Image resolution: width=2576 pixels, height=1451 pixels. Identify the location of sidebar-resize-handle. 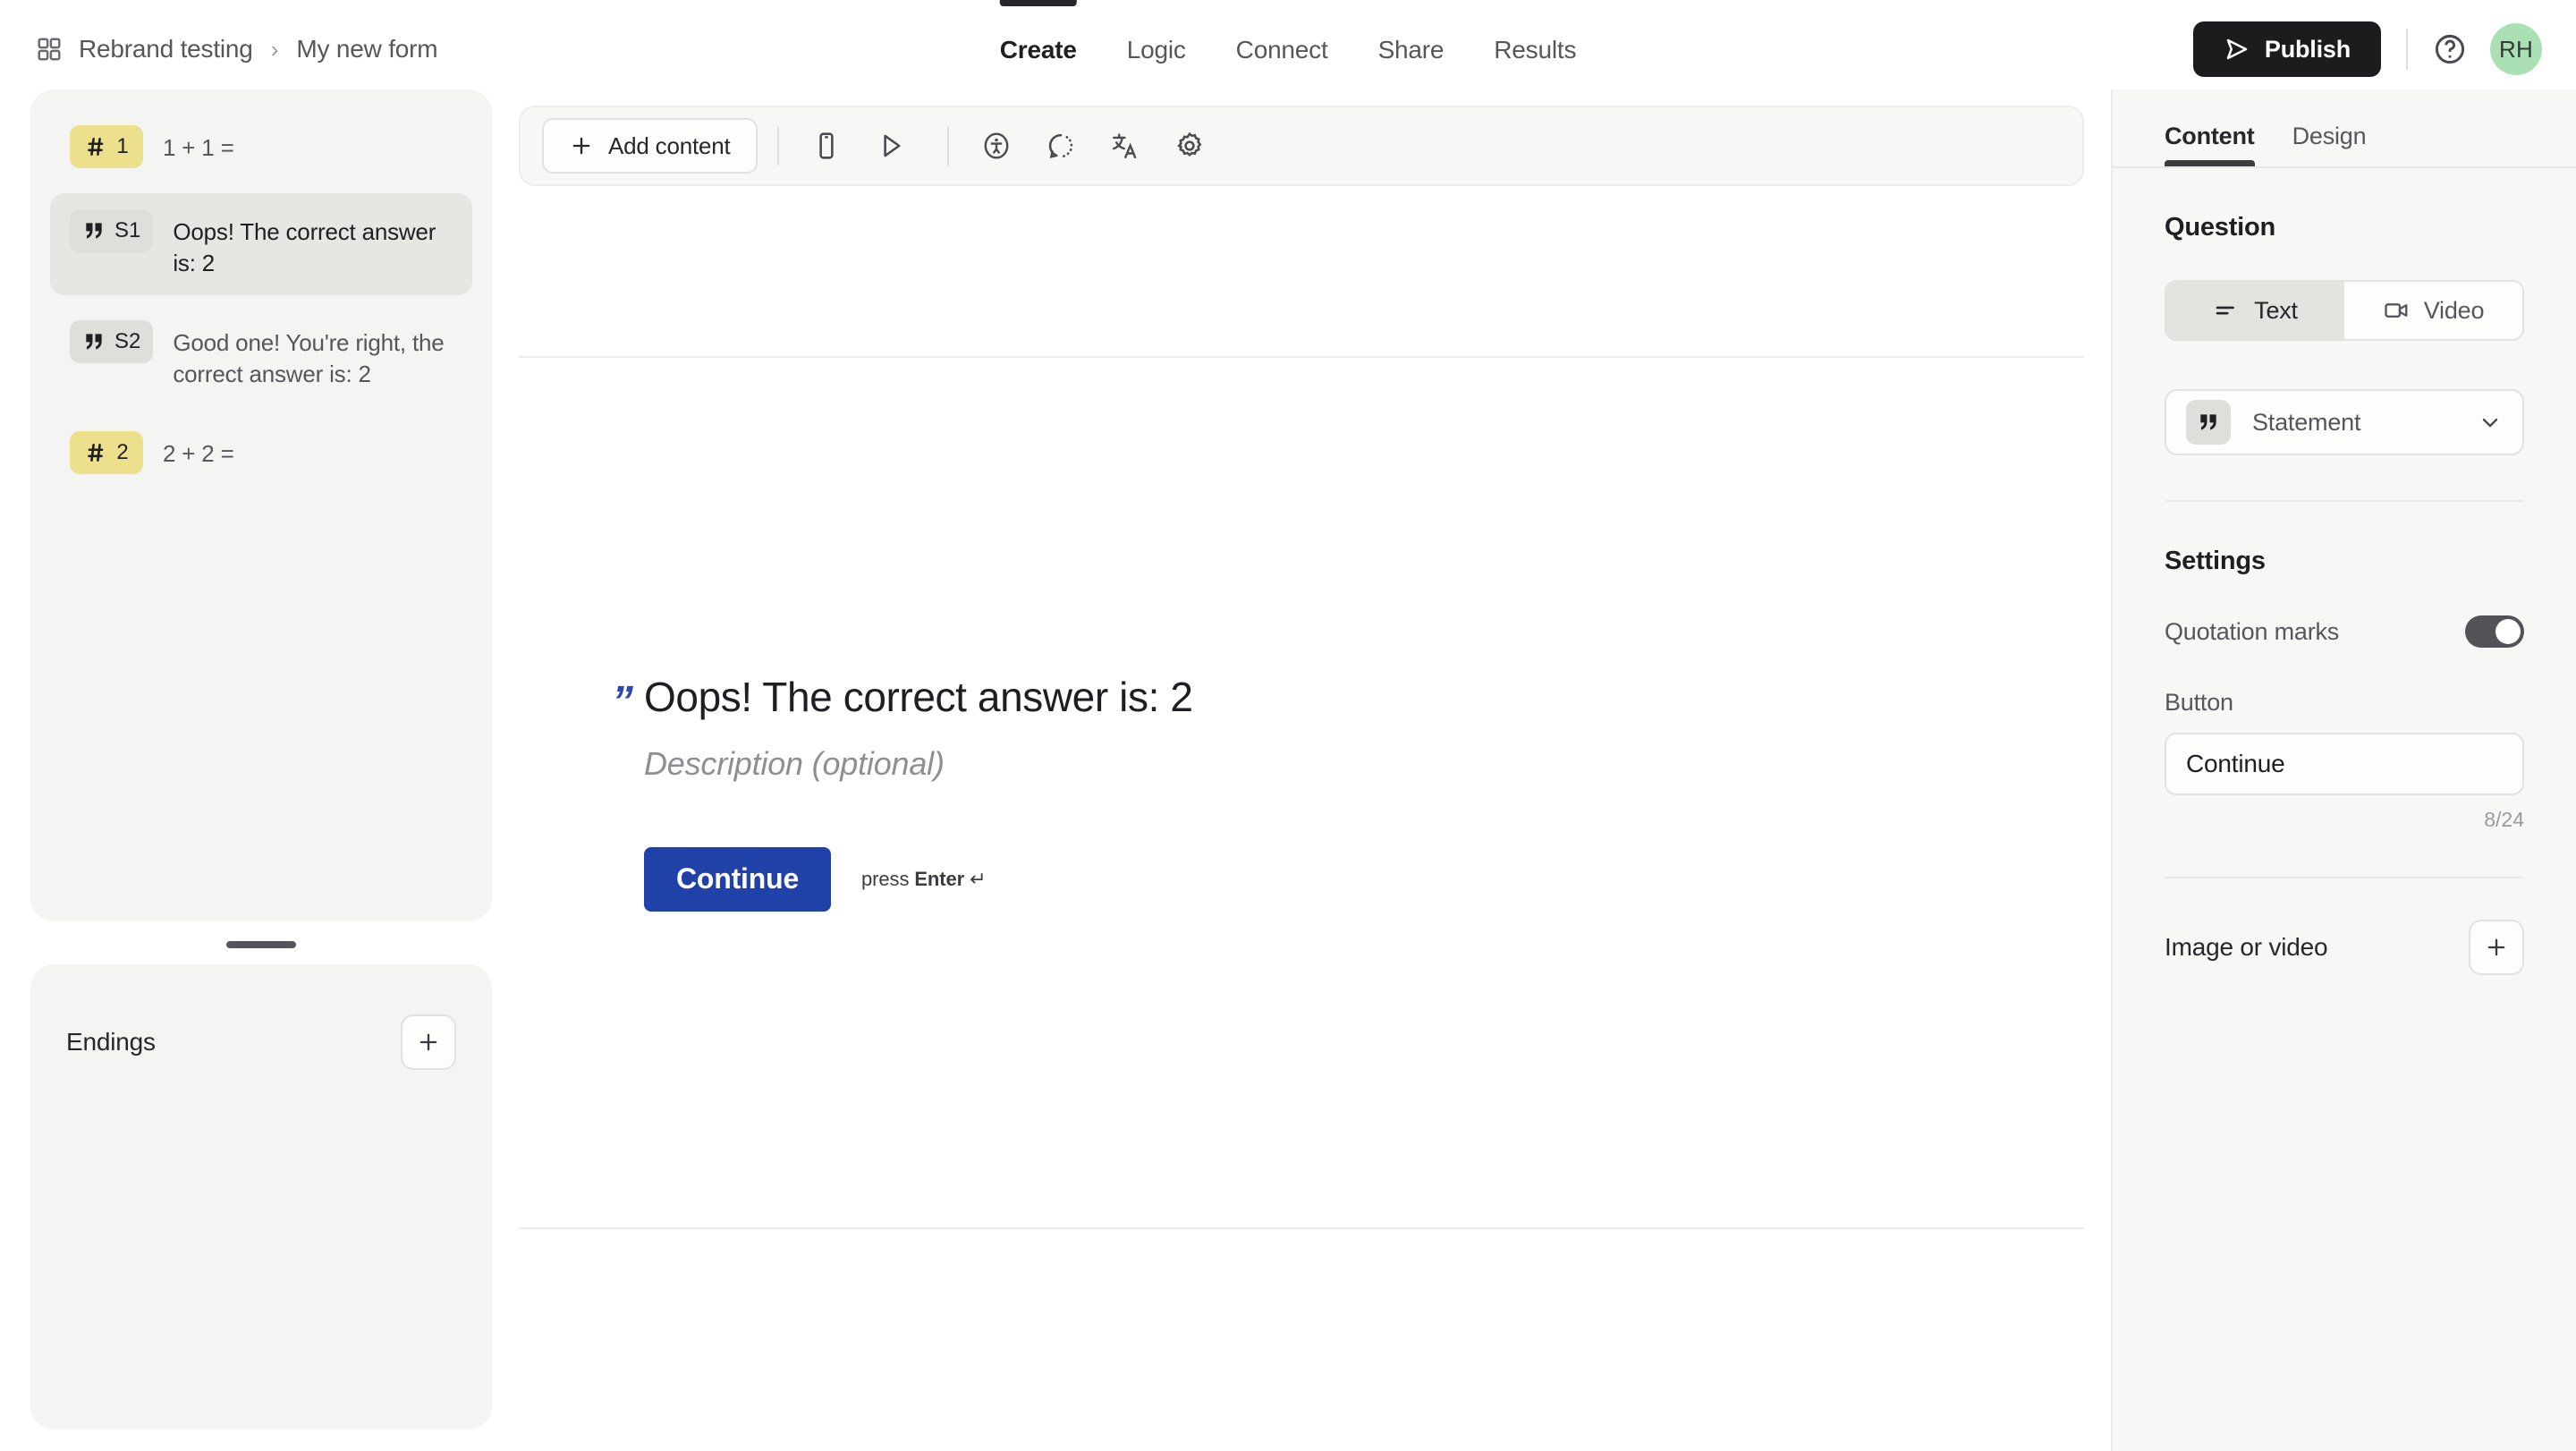
(261, 945).